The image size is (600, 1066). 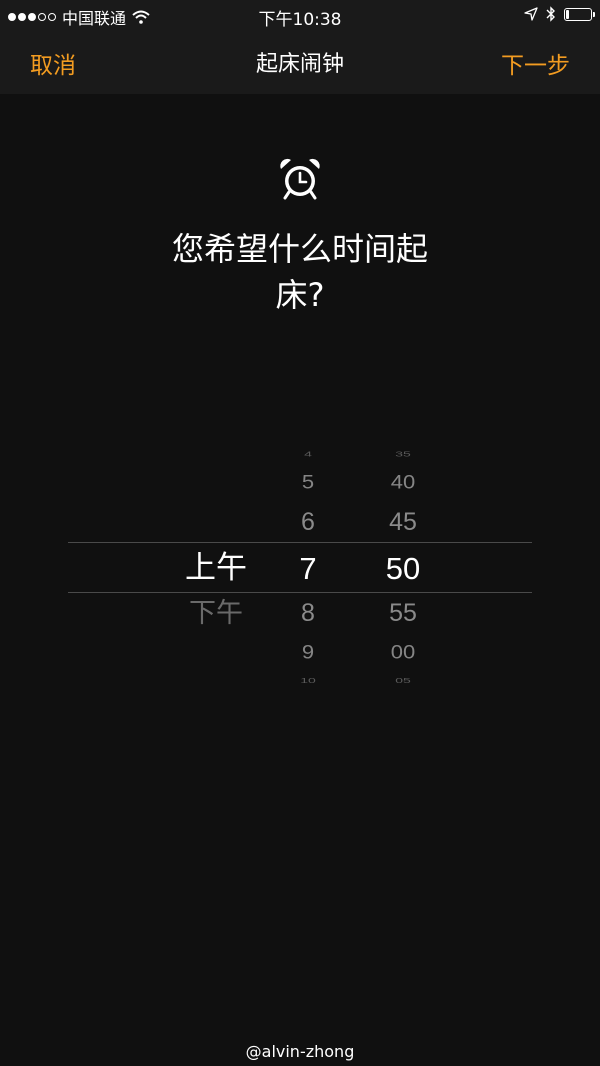 I want to click on battery-icon, so click(x=579, y=14).